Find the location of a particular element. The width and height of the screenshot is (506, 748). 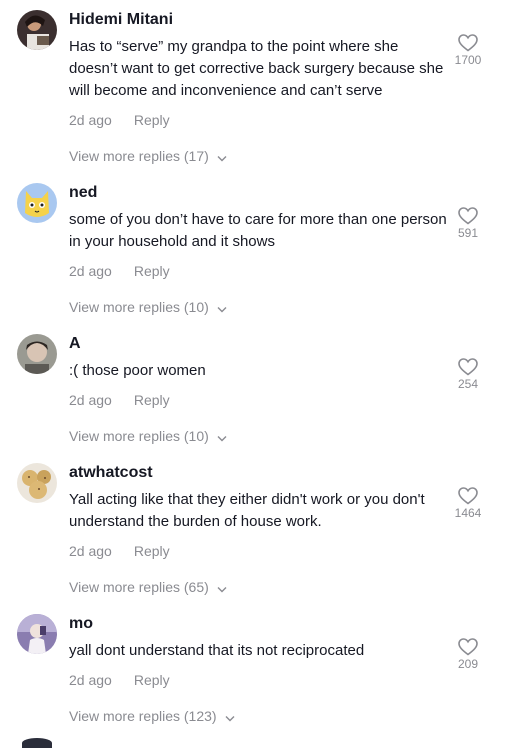

view-more-replies-button: View more replies (65) is located at coordinates (148, 587).